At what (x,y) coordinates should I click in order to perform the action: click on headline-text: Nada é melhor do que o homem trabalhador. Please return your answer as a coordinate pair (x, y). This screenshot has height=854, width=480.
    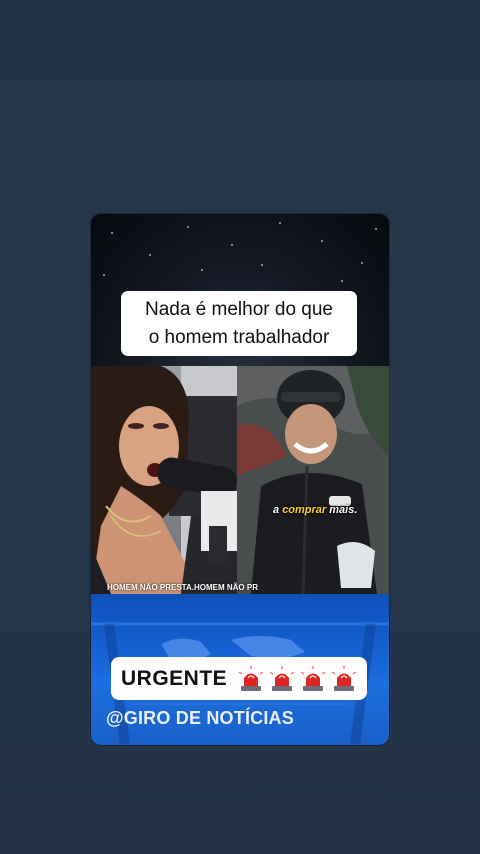
    Looking at the image, I should click on (239, 324).